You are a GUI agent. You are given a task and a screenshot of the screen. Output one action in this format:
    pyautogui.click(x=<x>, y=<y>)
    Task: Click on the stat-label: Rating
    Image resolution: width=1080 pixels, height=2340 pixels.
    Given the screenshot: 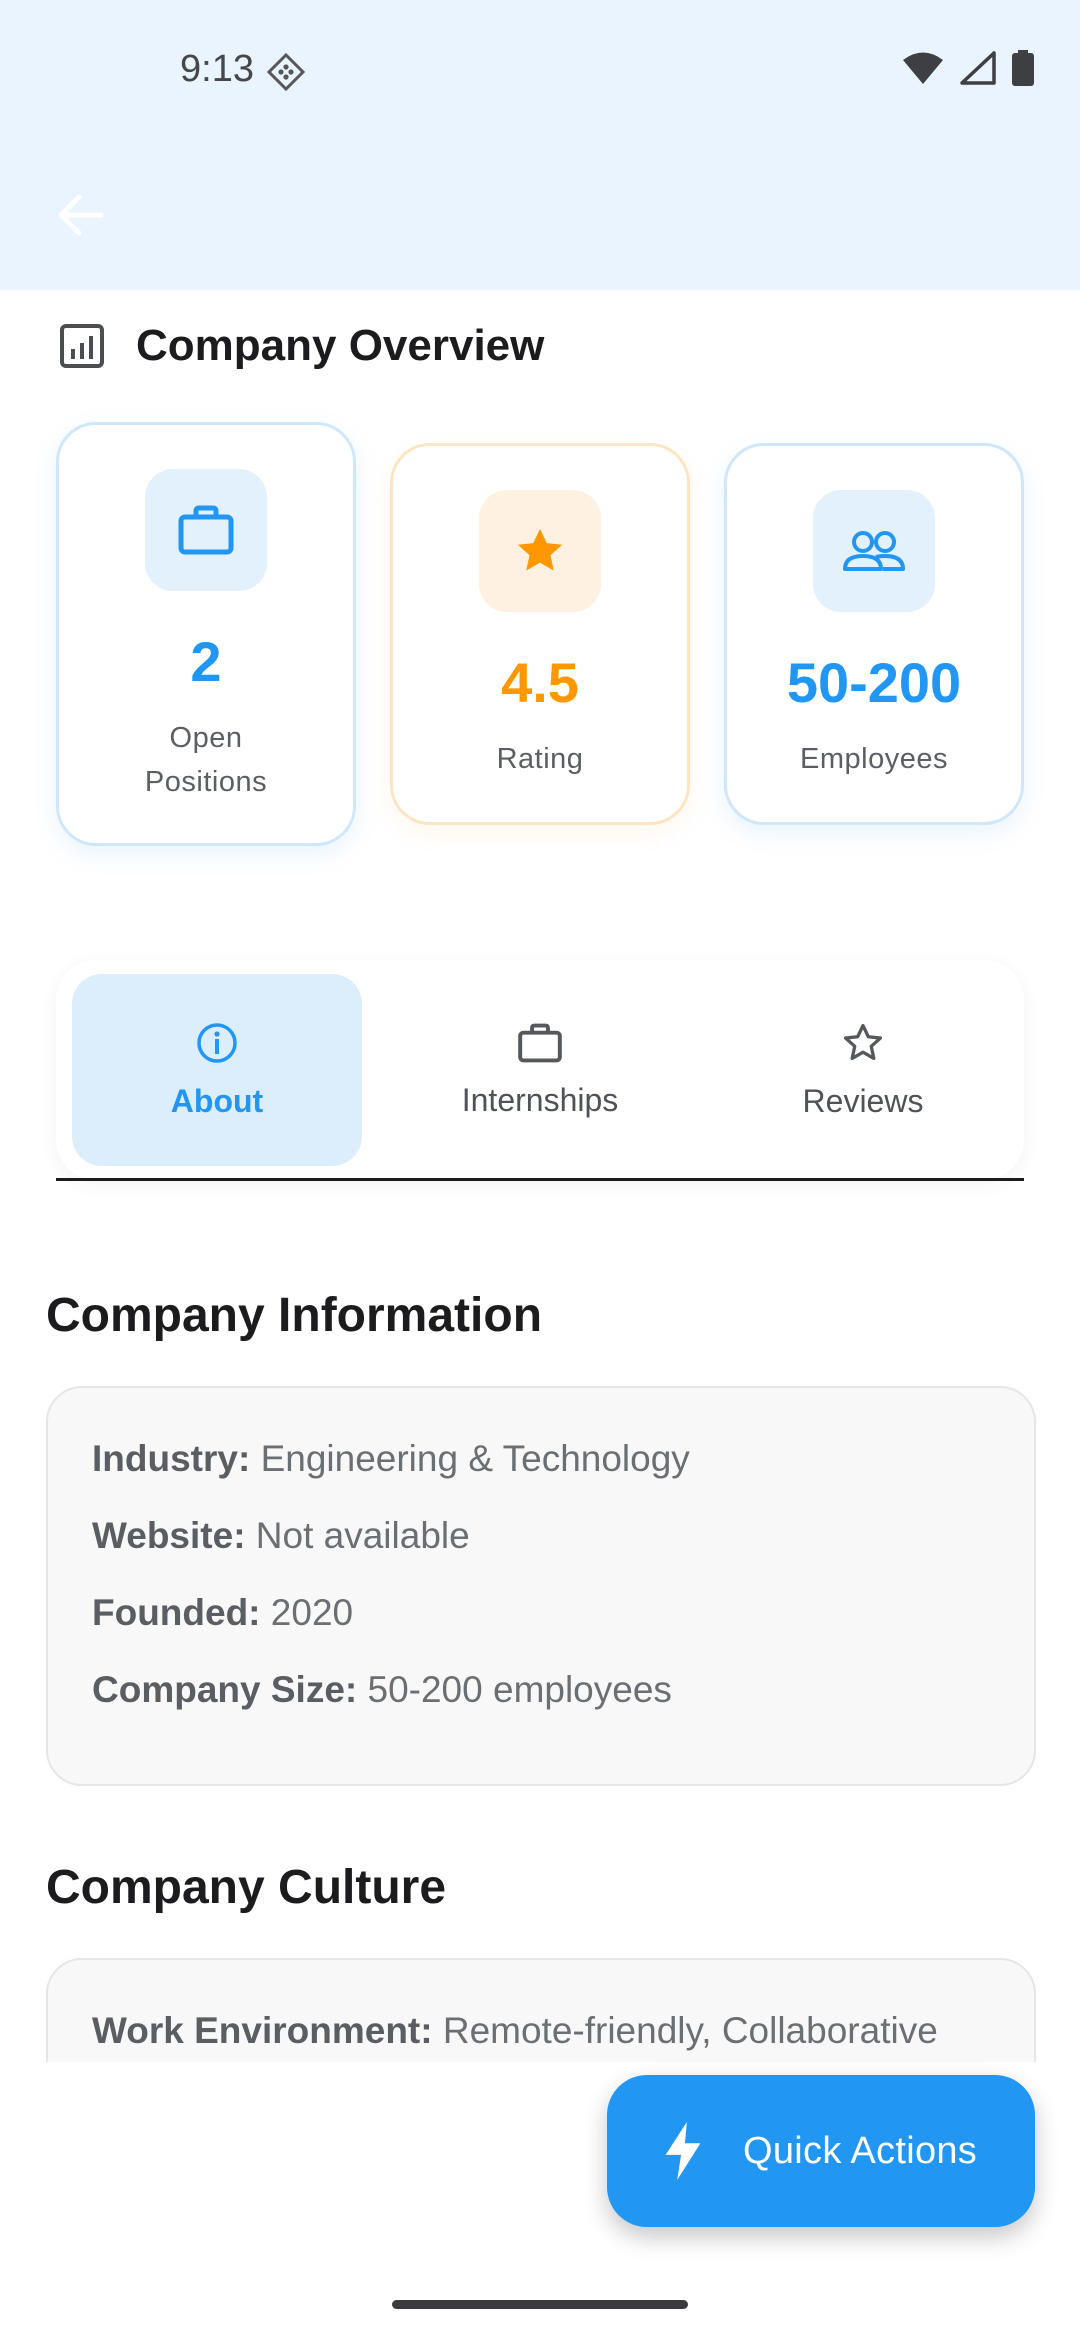 What is the action you would take?
    pyautogui.click(x=540, y=759)
    